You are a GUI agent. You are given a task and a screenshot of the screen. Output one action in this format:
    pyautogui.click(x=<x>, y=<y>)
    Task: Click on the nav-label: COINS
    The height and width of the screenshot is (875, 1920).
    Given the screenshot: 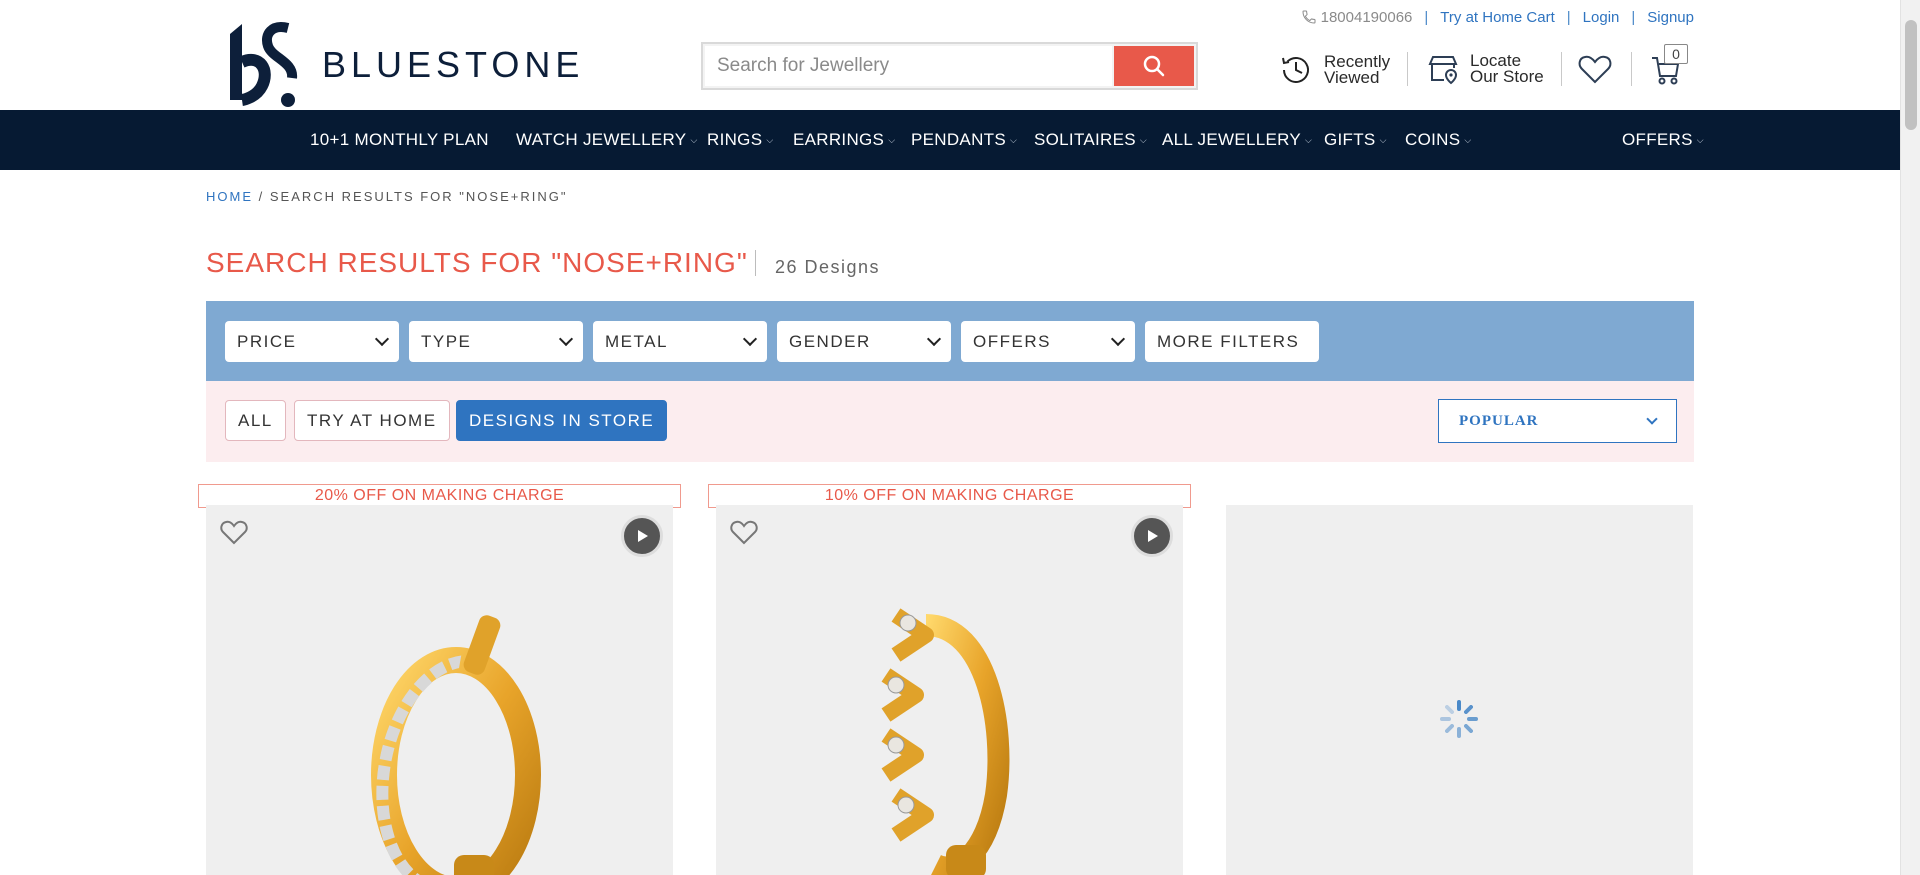 What is the action you would take?
    pyautogui.click(x=1433, y=139)
    